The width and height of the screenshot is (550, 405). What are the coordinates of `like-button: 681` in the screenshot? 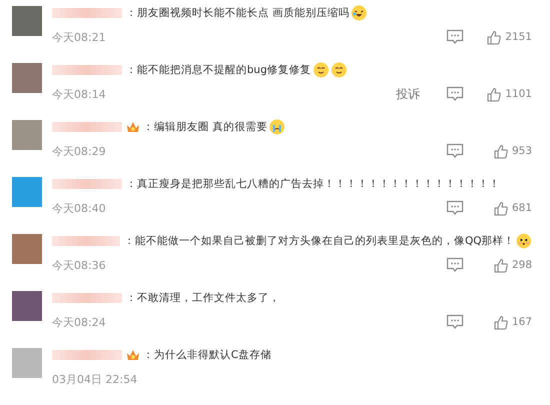 It's located at (506, 208).